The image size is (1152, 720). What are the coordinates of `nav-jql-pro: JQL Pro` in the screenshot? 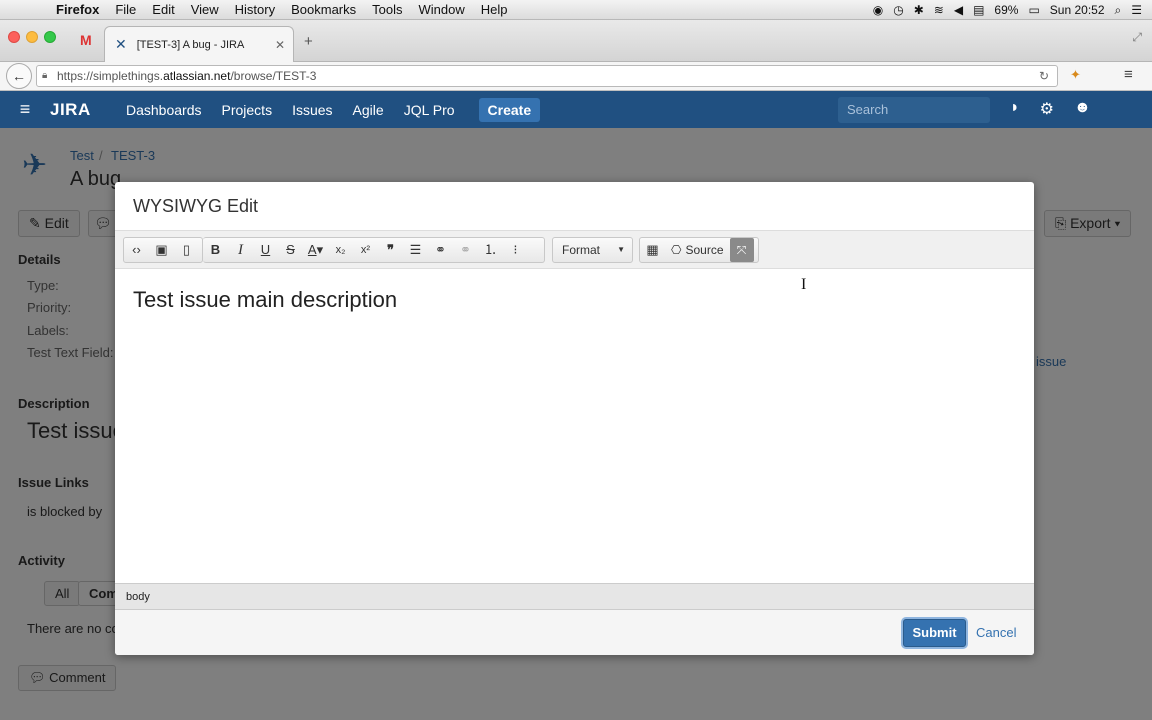 It's located at (429, 110).